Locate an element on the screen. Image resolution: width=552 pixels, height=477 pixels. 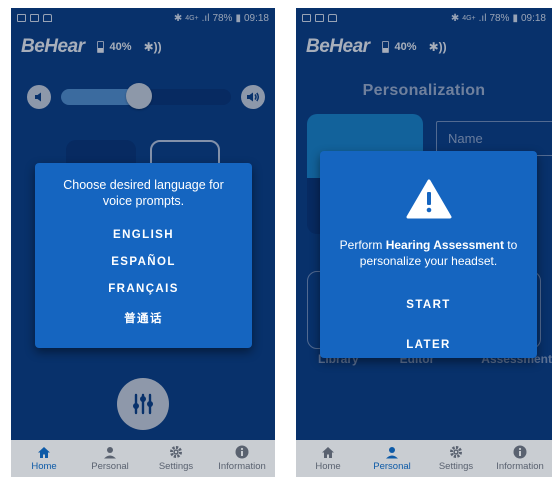
speaker-low-icon is located at coordinates (38, 97).